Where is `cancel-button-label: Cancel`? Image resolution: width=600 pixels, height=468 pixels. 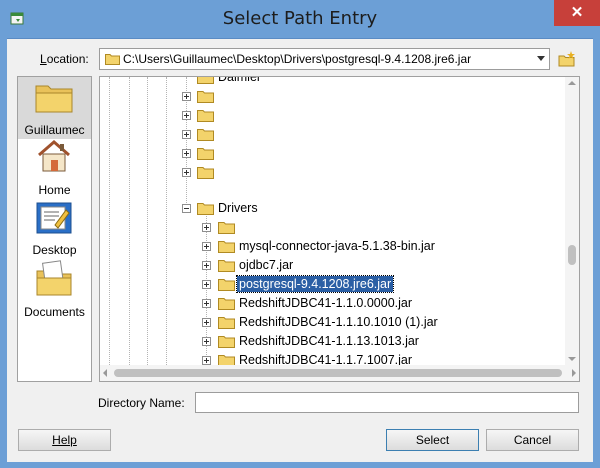
cancel-button-label: Cancel is located at coordinates (532, 440).